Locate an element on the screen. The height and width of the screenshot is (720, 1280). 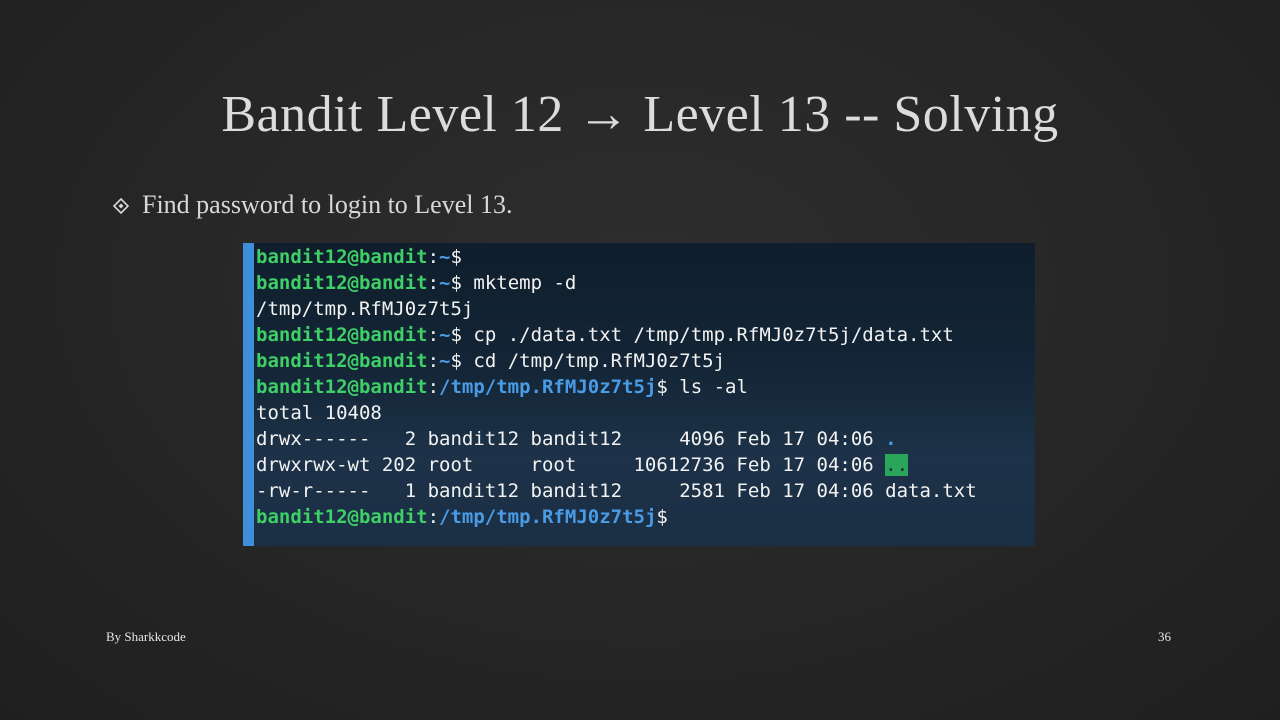
terminal-line: bandit12@bandit:~$ mktemp -d is located at coordinates (616, 283).